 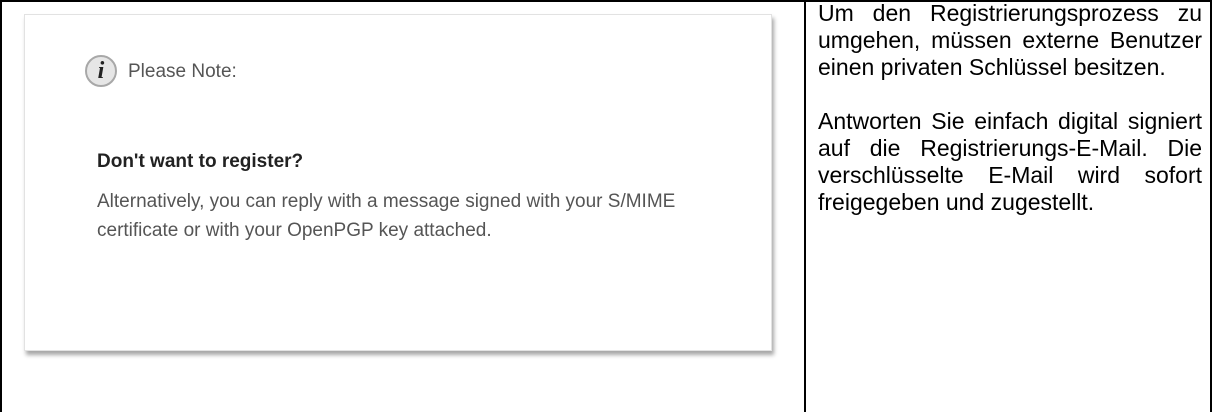 What do you see at coordinates (101, 71) in the screenshot?
I see `info-icon: i` at bounding box center [101, 71].